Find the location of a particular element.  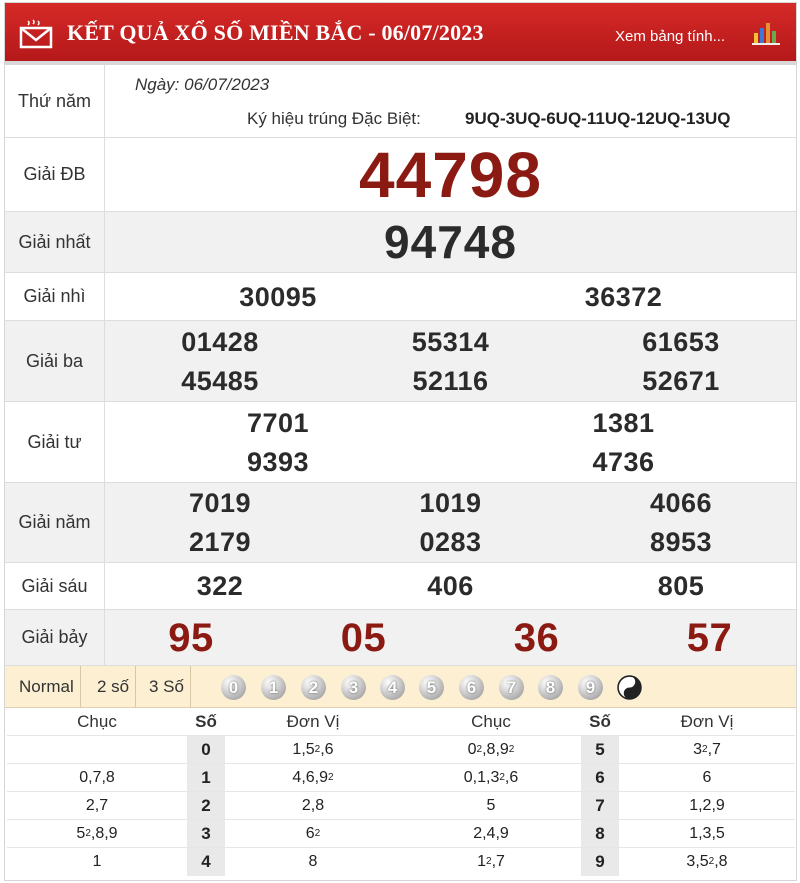

special-symbol-label: Ký hiệu trúng Đặc Biệt: is located at coordinates (334, 118).